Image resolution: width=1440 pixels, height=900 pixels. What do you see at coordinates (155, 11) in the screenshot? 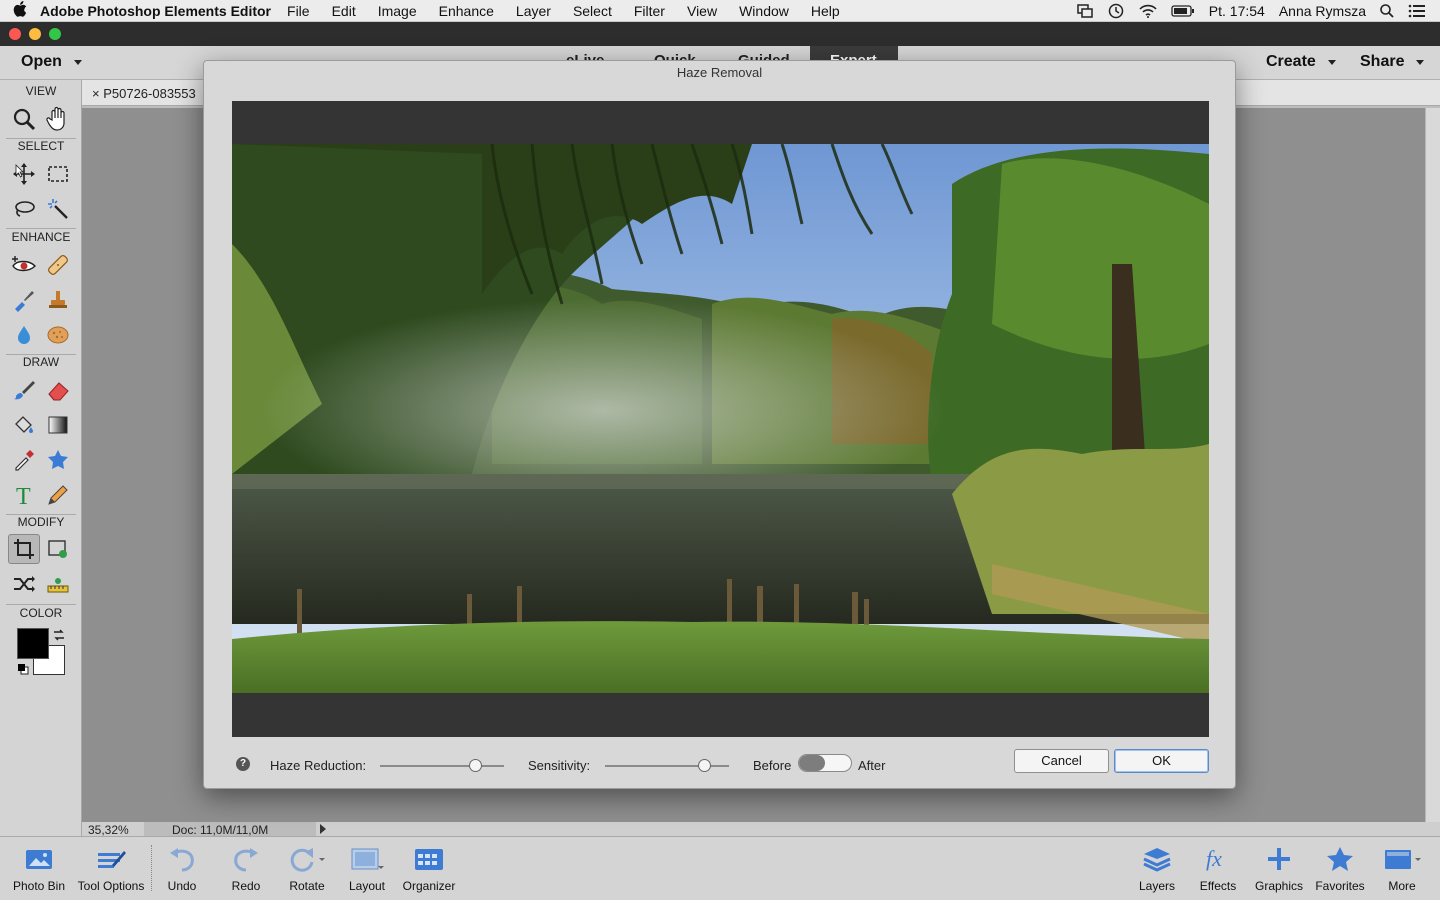
I see `app-name: Adobe Photoshop Elements Editor` at bounding box center [155, 11].